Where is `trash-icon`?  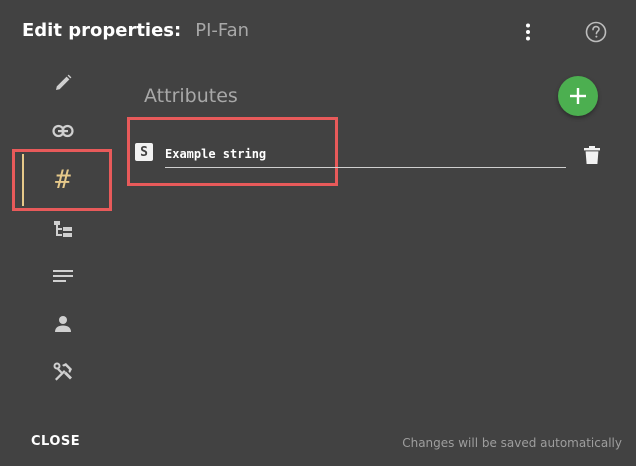
trash-icon is located at coordinates (592, 155).